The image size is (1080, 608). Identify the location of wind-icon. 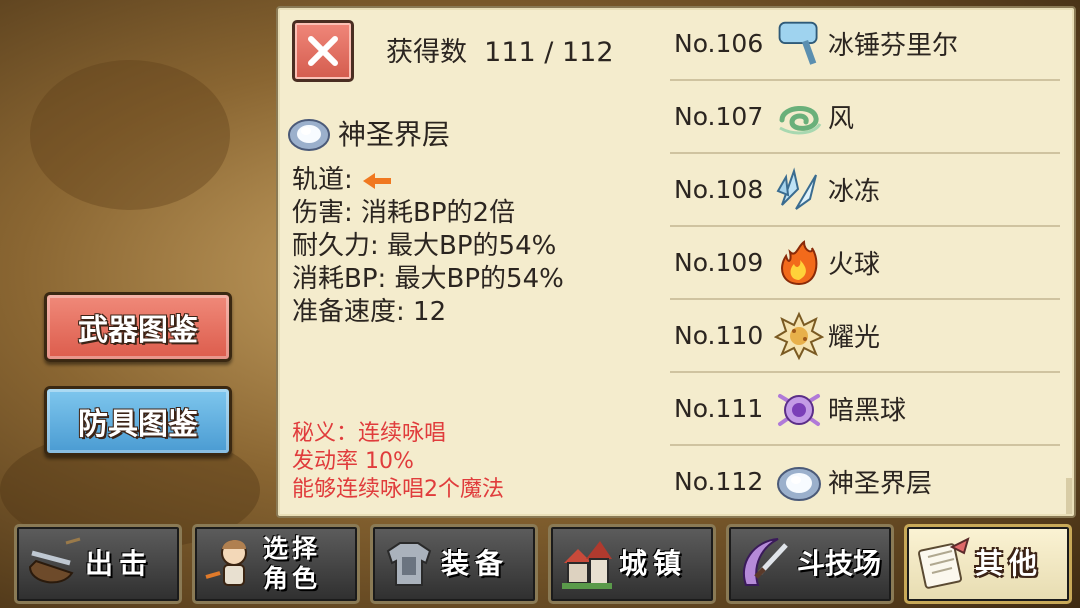
(799, 117).